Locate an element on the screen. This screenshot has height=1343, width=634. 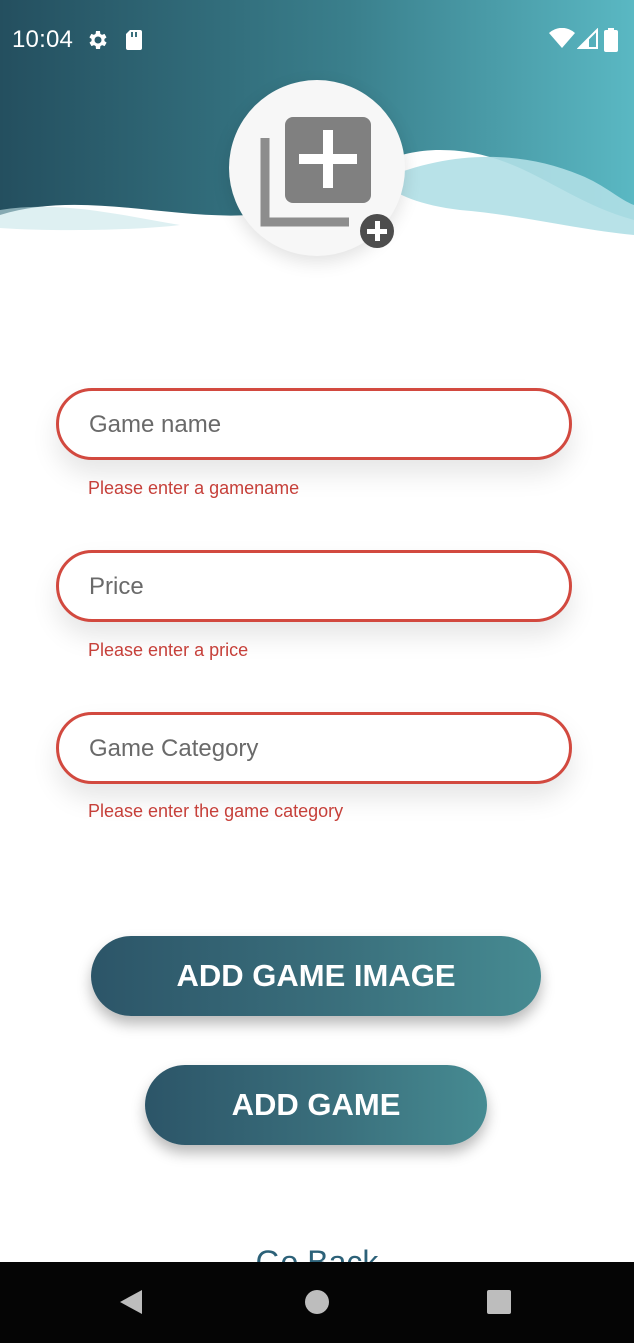
system-navigation-bar is located at coordinates (317, 1302).